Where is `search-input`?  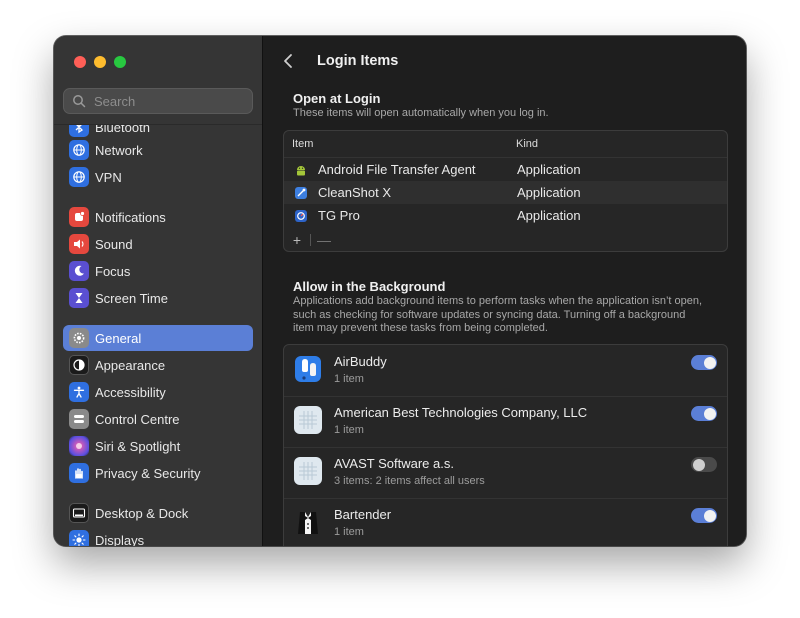 search-input is located at coordinates (169, 101).